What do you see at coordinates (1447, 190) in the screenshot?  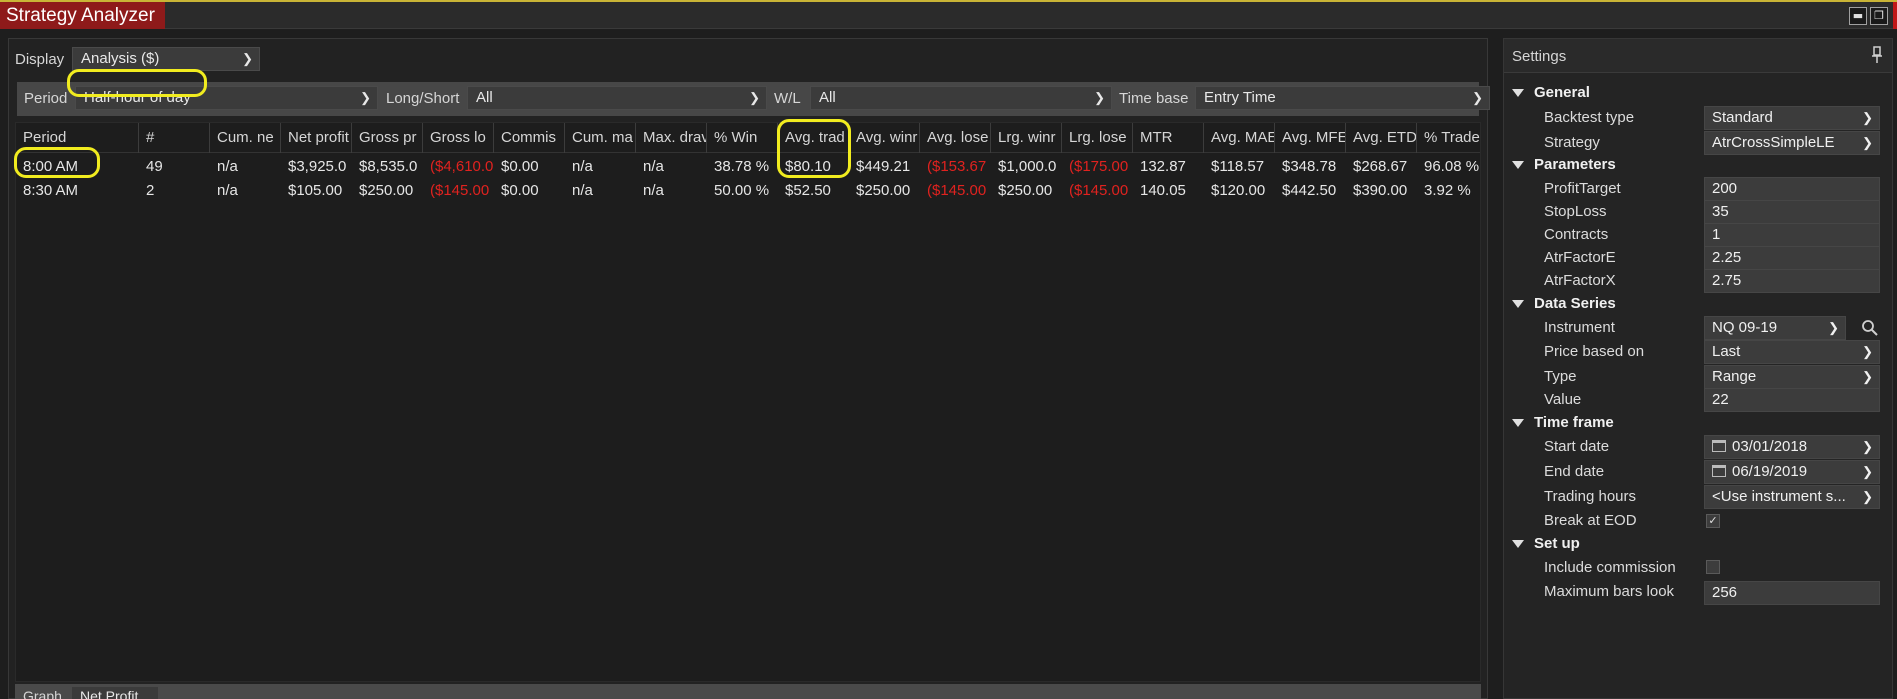 I see `cell-trade-pct: 3.92 %` at bounding box center [1447, 190].